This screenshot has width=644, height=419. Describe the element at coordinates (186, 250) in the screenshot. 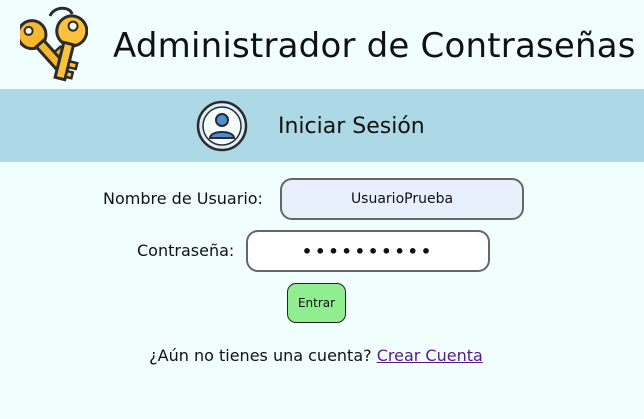

I see `password-label: Contraseña:` at that location.